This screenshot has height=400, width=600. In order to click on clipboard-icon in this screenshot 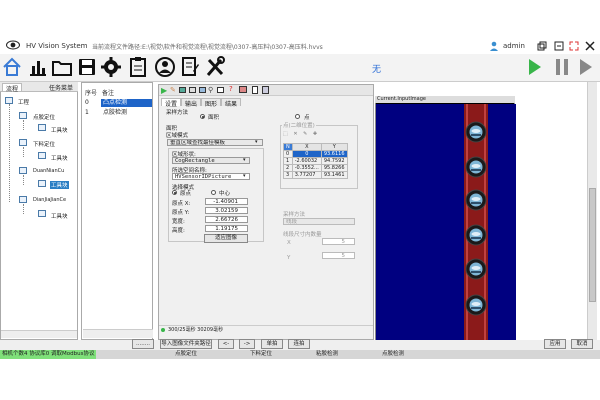, I will do `click(138, 67)`.